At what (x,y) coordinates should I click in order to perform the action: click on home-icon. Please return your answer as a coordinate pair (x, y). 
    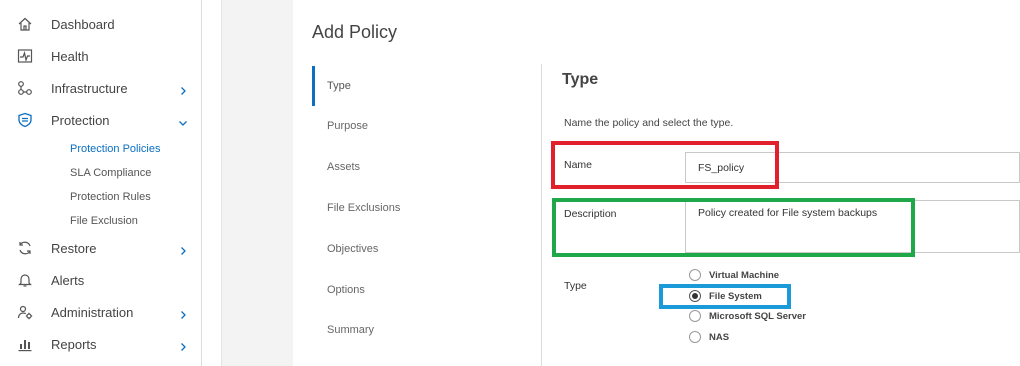
    Looking at the image, I should click on (25, 24).